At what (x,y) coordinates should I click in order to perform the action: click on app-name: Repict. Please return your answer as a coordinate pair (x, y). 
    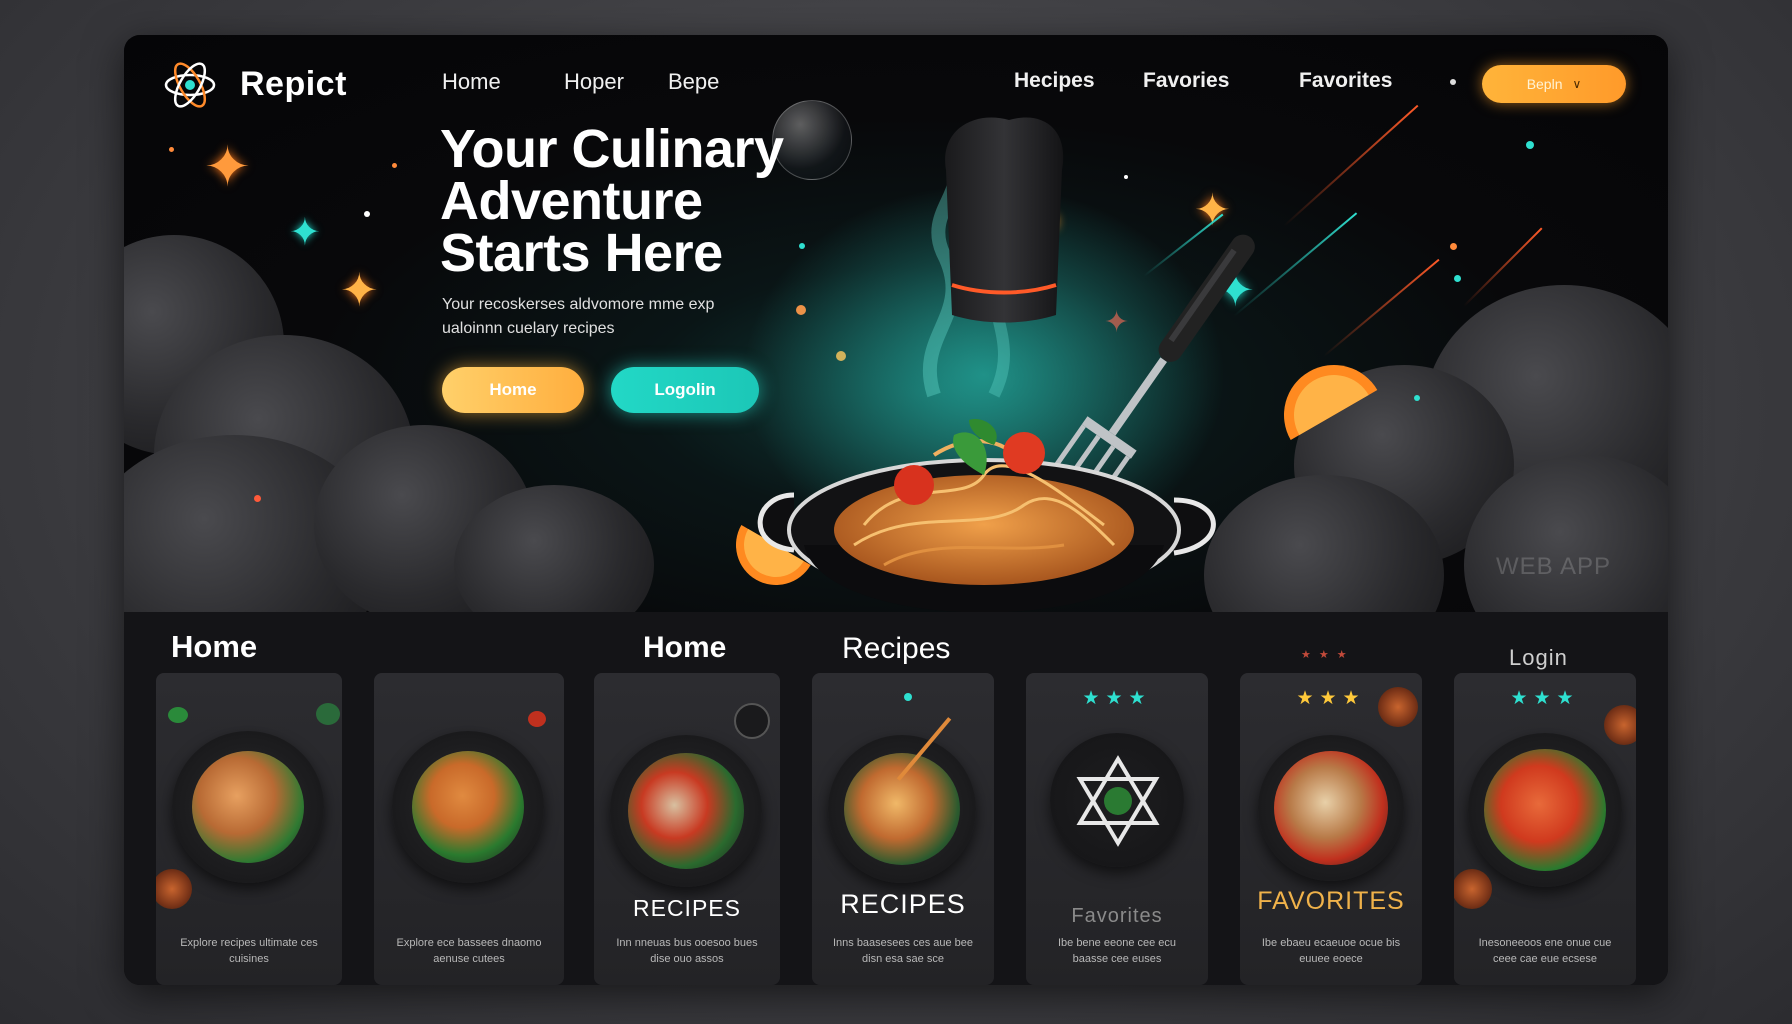
    Looking at the image, I should click on (293, 84).